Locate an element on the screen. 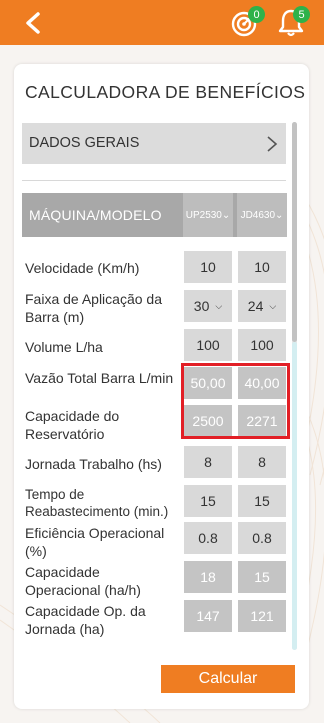 This screenshot has height=723, width=324. chevron-right-icon is located at coordinates (272, 144).